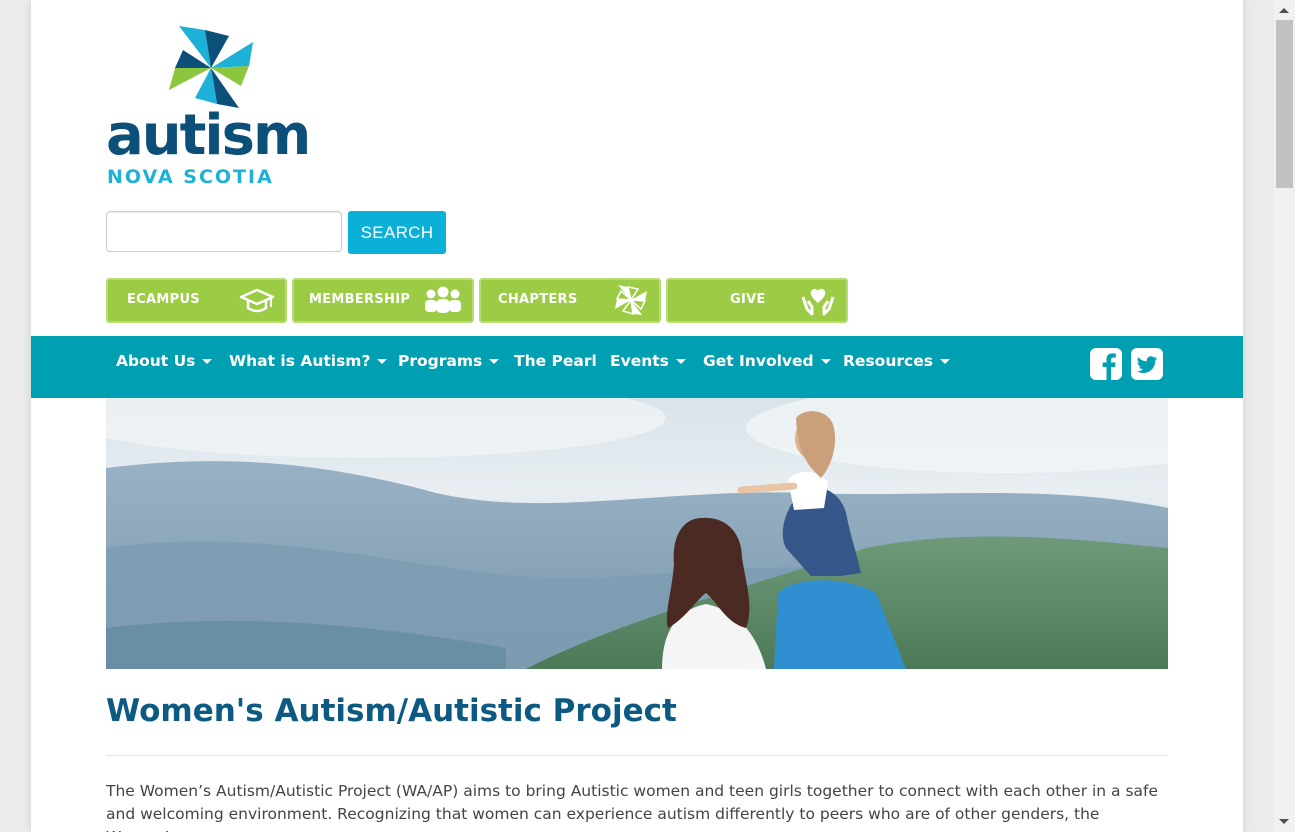 This screenshot has height=832, width=1295. I want to click on nav-about-us: About Us, so click(164, 361).